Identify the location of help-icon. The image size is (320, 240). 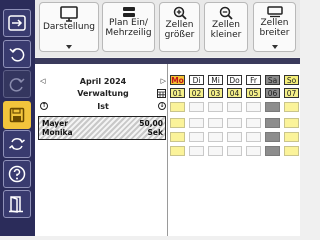
(17, 174).